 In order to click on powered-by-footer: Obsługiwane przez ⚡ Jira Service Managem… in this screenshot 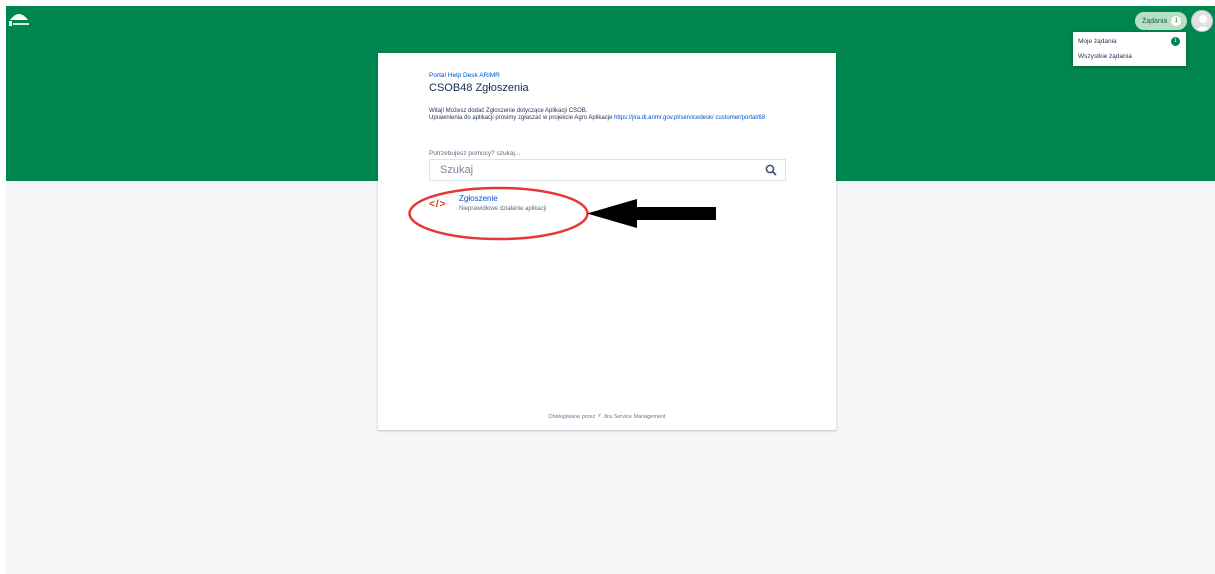, I will do `click(607, 416)`.